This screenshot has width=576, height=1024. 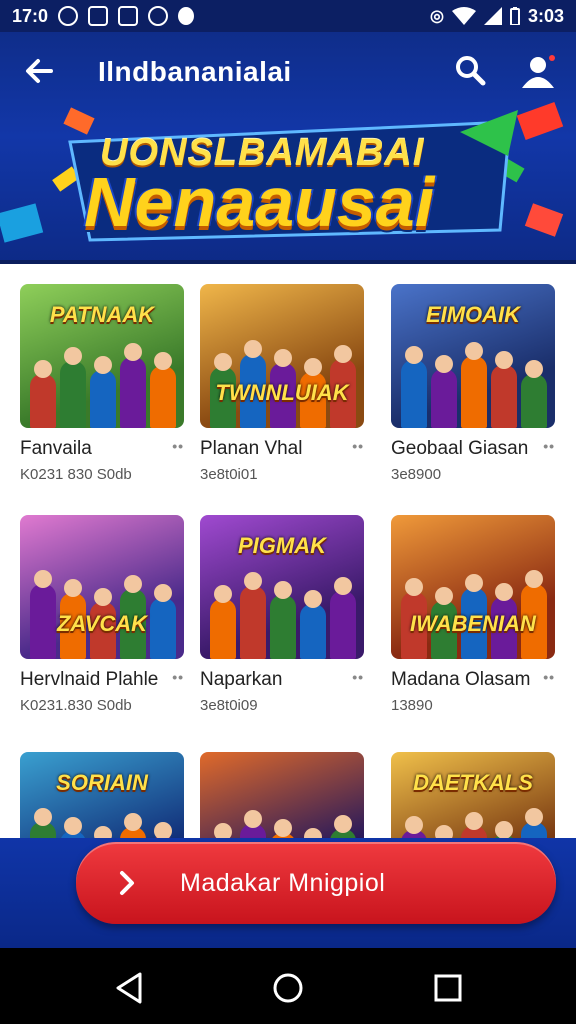 I want to click on game-subtitle: 3e8t0i01, so click(x=229, y=474).